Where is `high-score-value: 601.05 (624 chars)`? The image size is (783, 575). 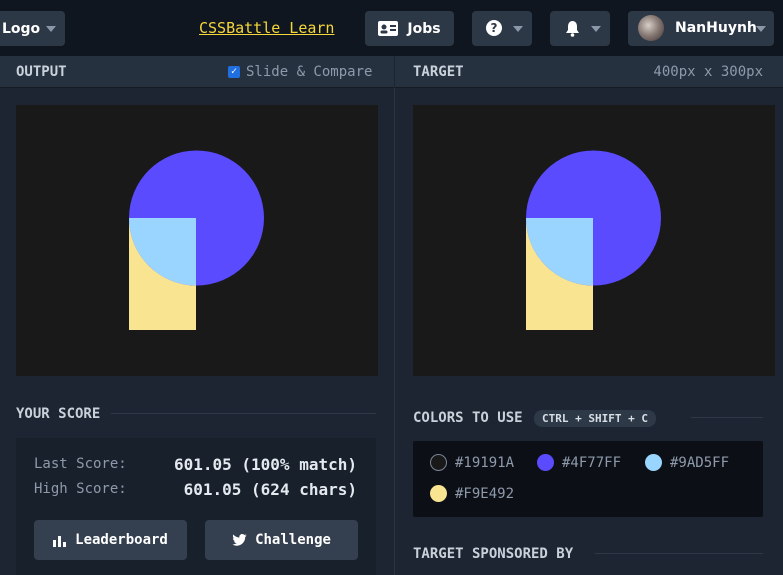
high-score-value: 601.05 (624 chars) is located at coordinates (270, 489).